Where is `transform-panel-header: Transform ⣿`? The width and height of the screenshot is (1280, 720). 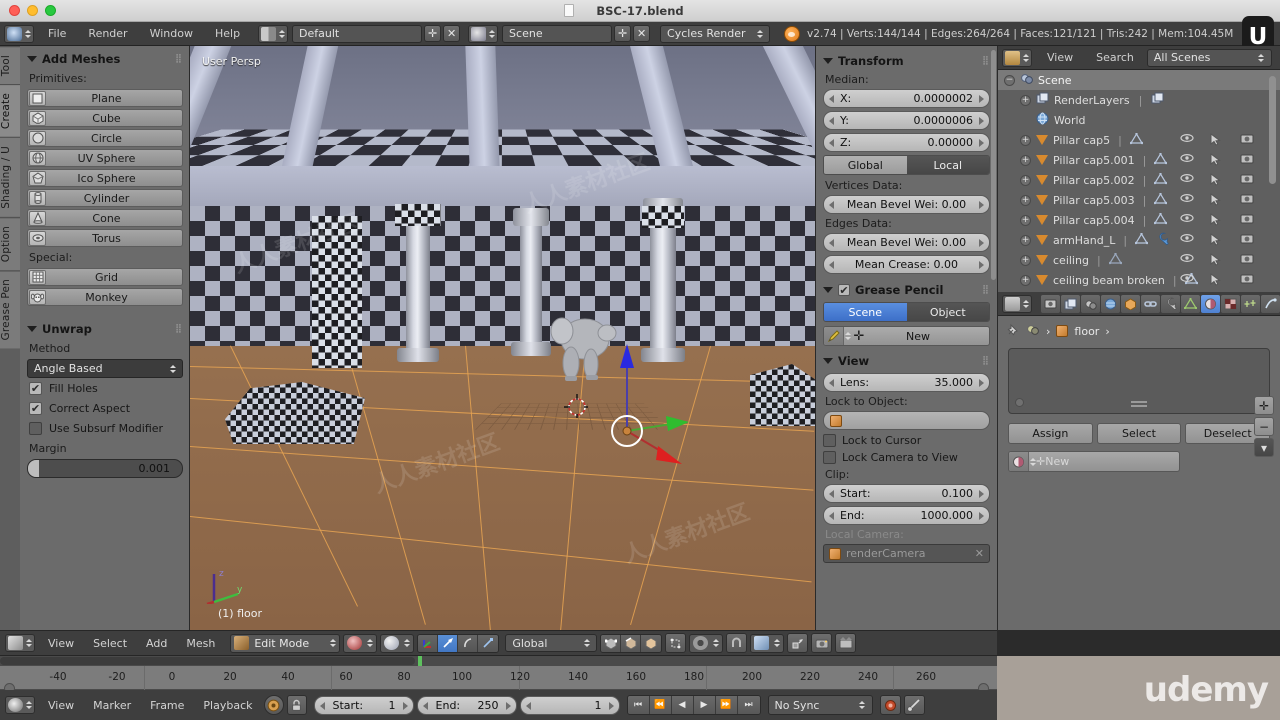 transform-panel-header: Transform ⣿ is located at coordinates (906, 61).